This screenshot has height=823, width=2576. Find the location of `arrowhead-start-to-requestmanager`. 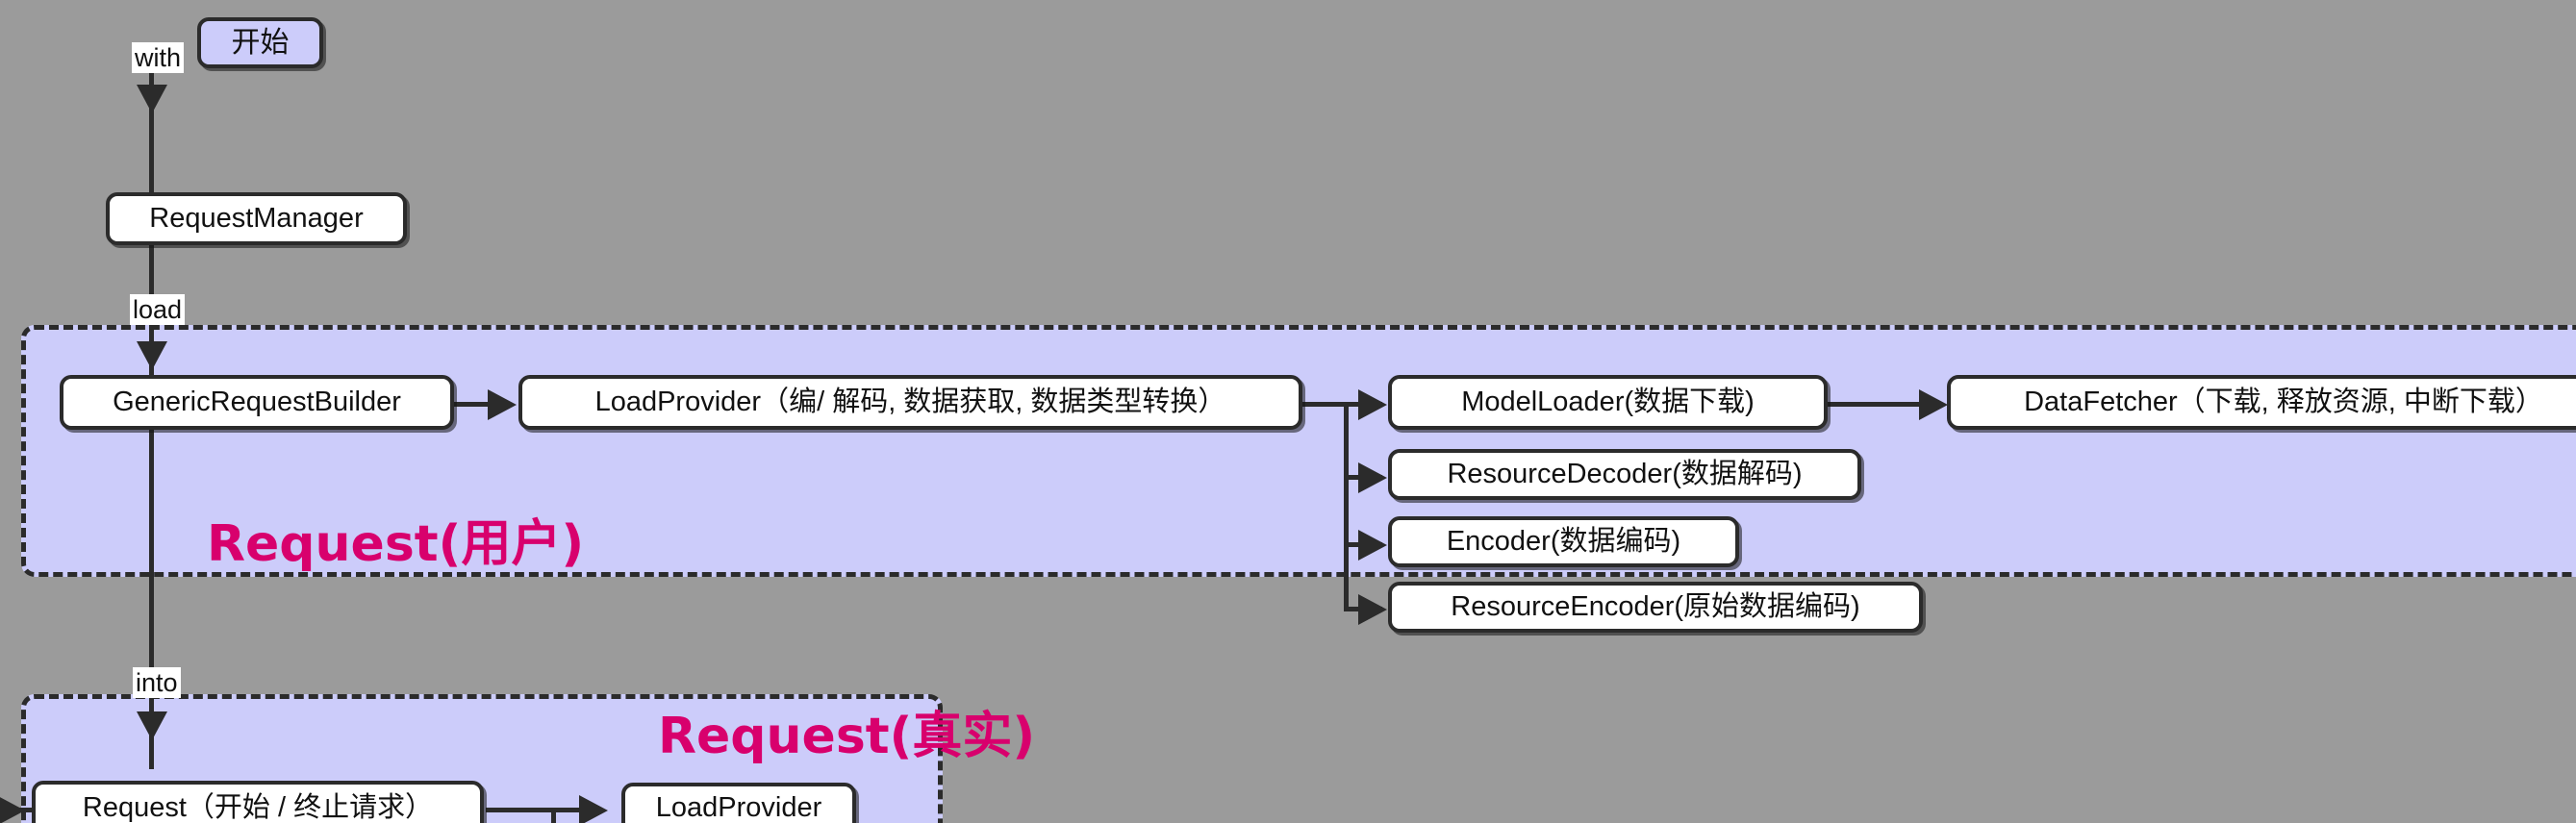

arrowhead-start-to-requestmanager is located at coordinates (152, 99).